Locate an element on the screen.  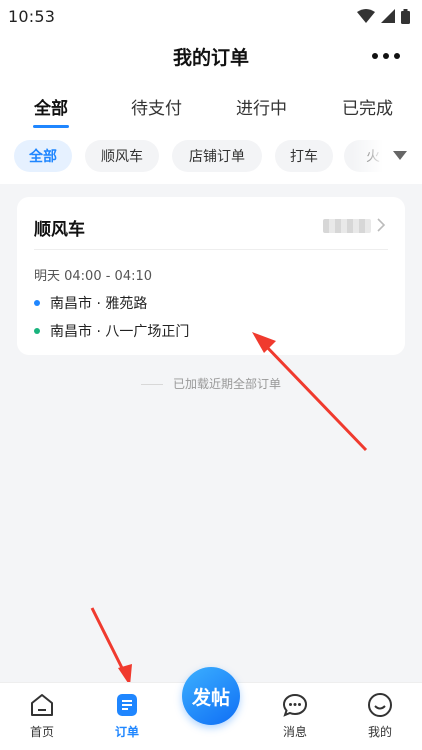
divider is located at coordinates (211, 249).